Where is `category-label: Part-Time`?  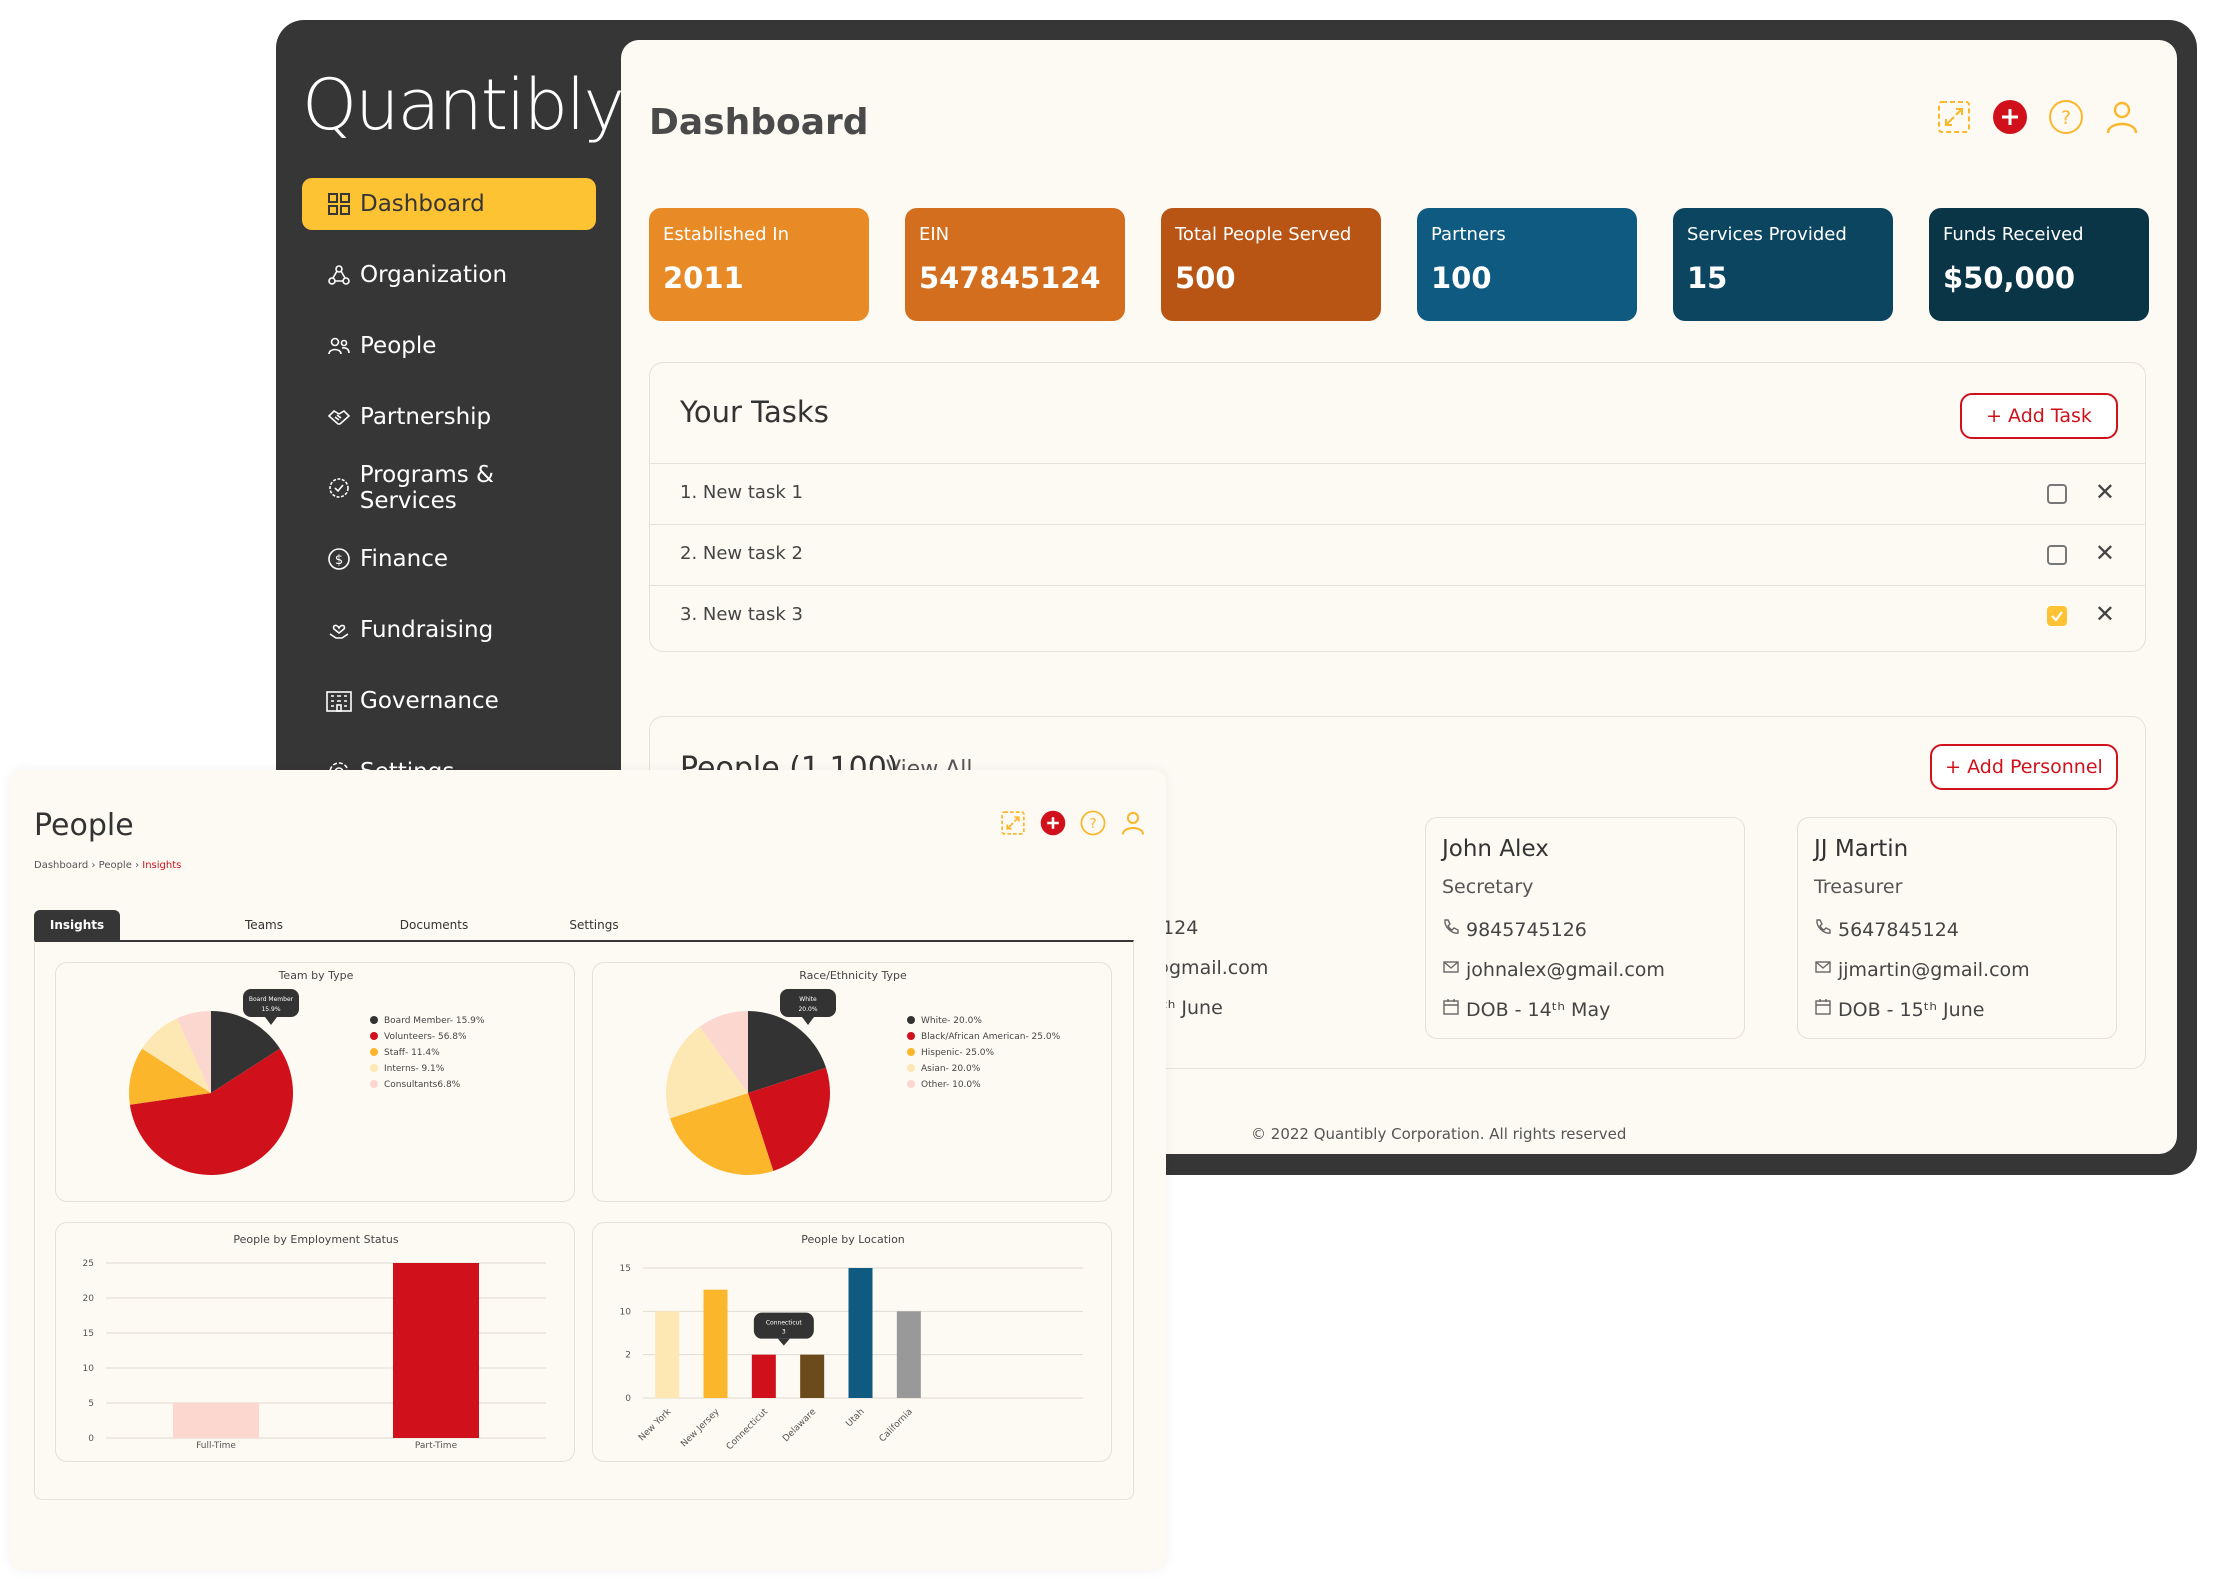 category-label: Part-Time is located at coordinates (436, 1446).